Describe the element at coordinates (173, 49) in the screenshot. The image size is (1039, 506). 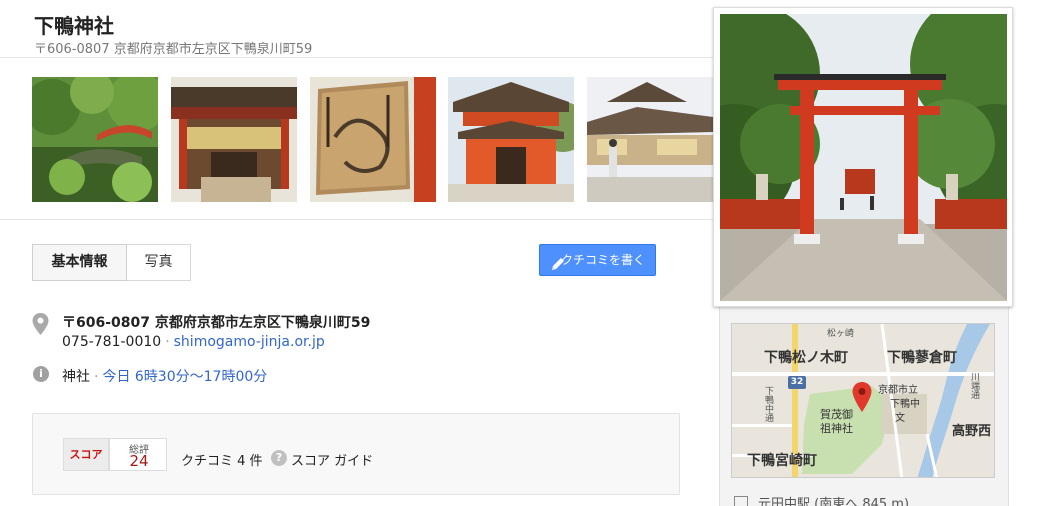
I see `header-address: 〒606-0807 京都府京都市左京区下鴨泉川町59` at that location.